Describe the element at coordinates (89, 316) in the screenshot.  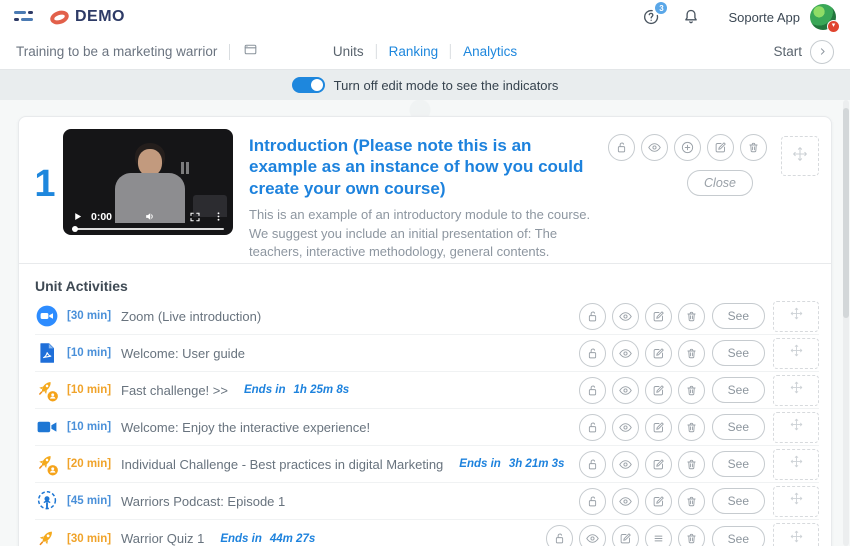
I see `activity-duration: [30 min]` at that location.